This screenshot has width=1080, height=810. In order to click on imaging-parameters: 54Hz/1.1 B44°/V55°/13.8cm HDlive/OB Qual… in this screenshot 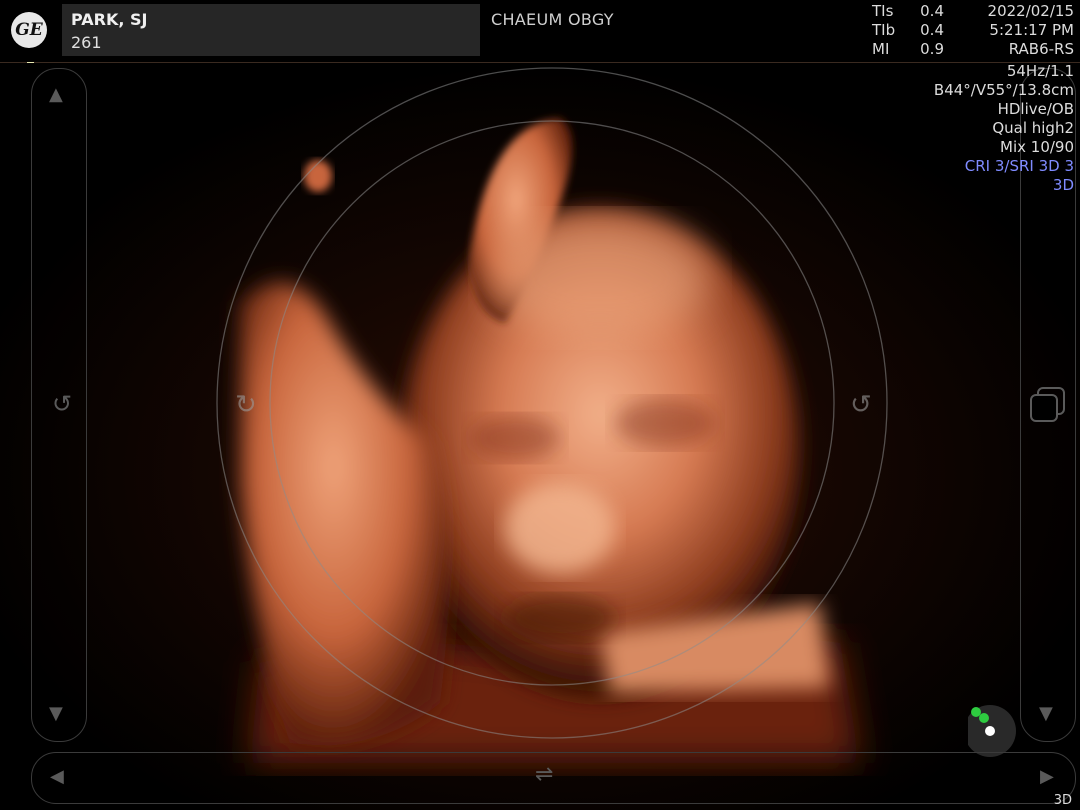, I will do `click(1004, 128)`.